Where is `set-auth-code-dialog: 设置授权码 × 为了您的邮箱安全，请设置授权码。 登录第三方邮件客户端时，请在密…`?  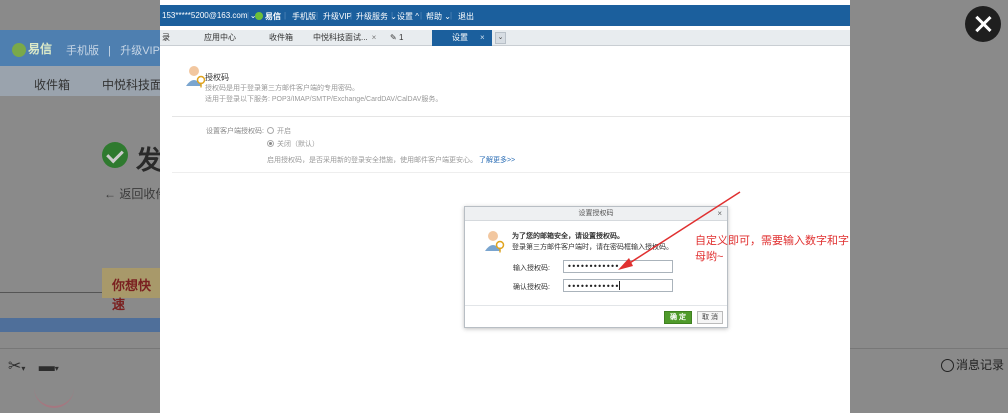
set-auth-code-dialog: 设置授权码 × 为了您的邮箱安全，请设置授权码。 登录第三方邮件客户端时，请在密… is located at coordinates (596, 267).